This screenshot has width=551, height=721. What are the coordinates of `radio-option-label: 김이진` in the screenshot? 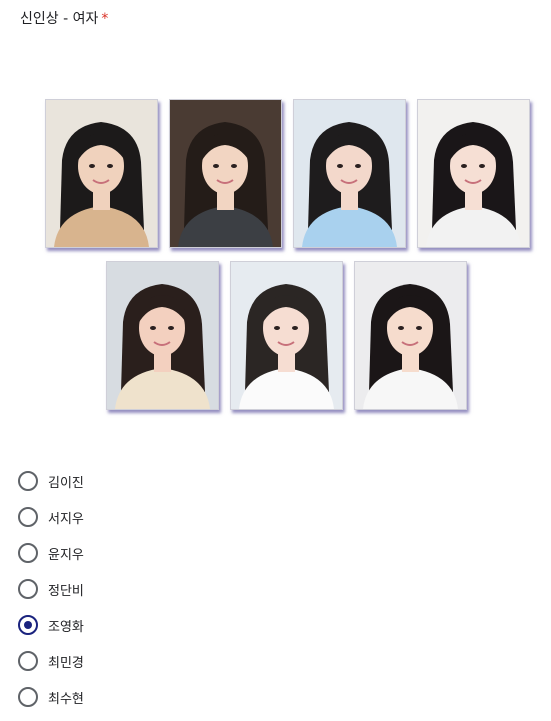 It's located at (66, 483).